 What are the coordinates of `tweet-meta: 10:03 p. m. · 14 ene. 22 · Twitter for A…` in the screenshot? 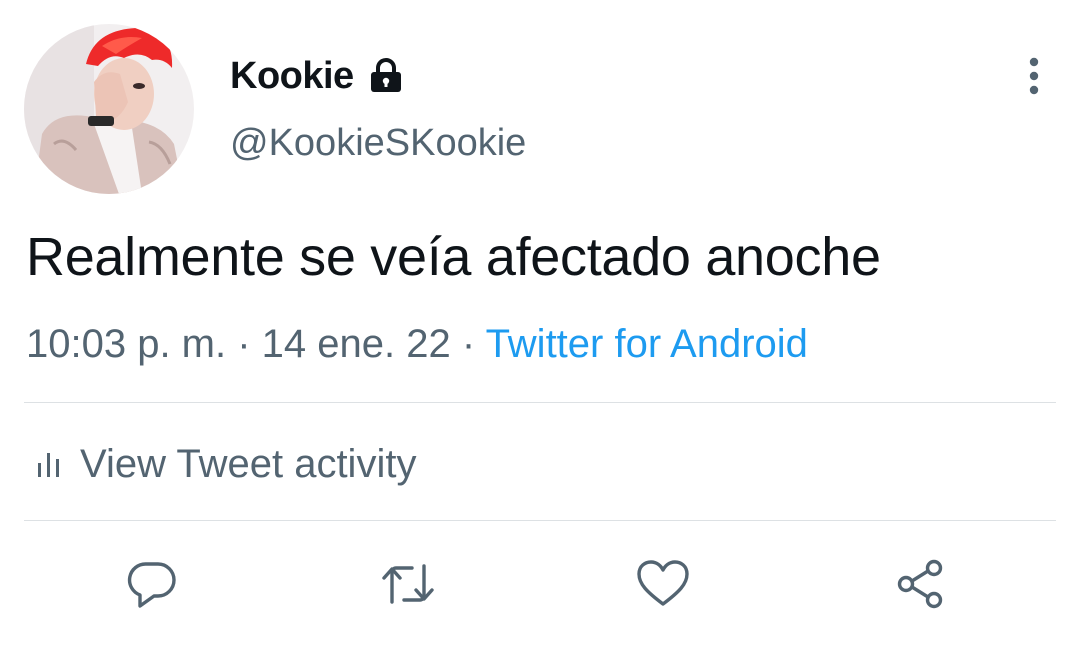 It's located at (417, 344).